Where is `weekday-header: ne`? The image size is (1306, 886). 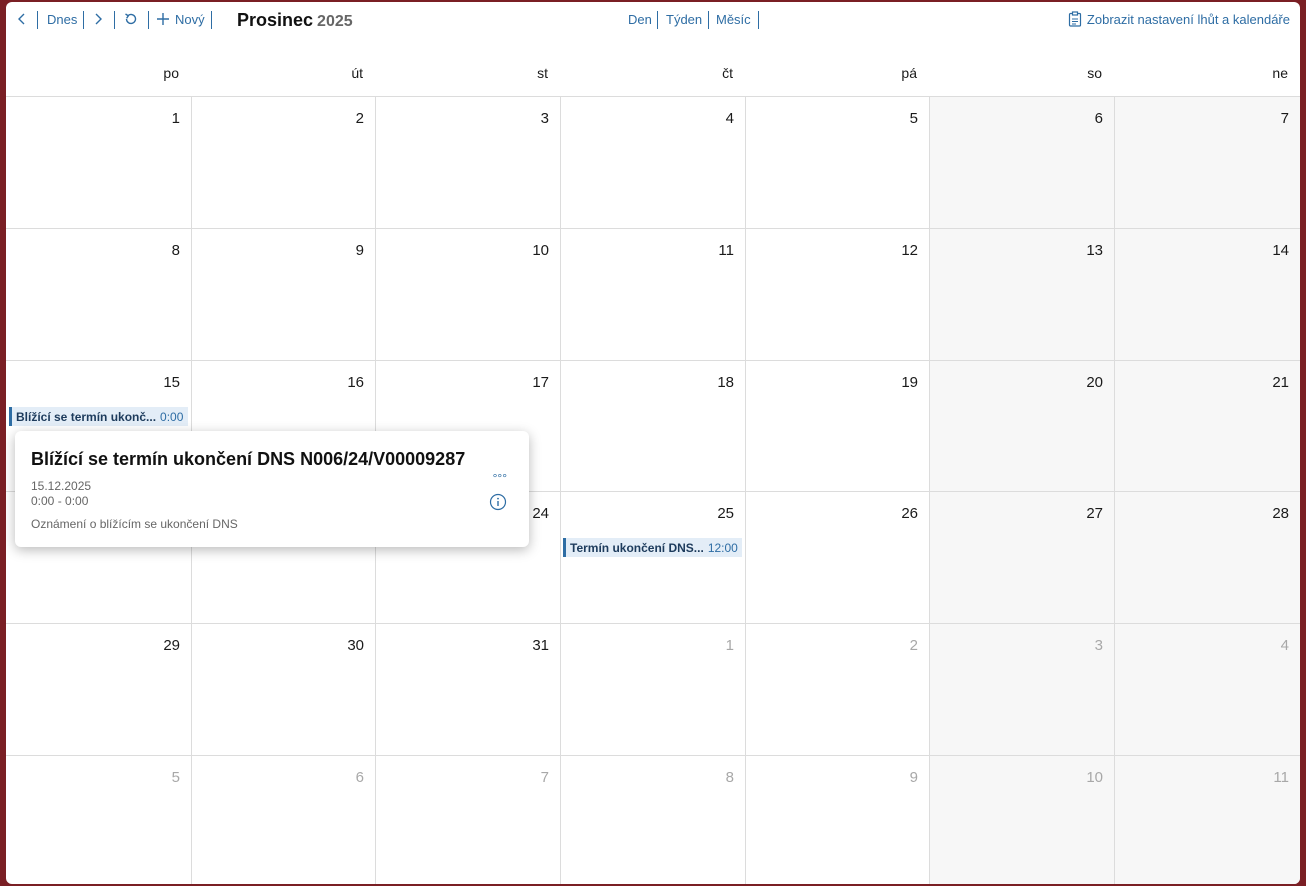
weekday-header: ne is located at coordinates (1280, 73).